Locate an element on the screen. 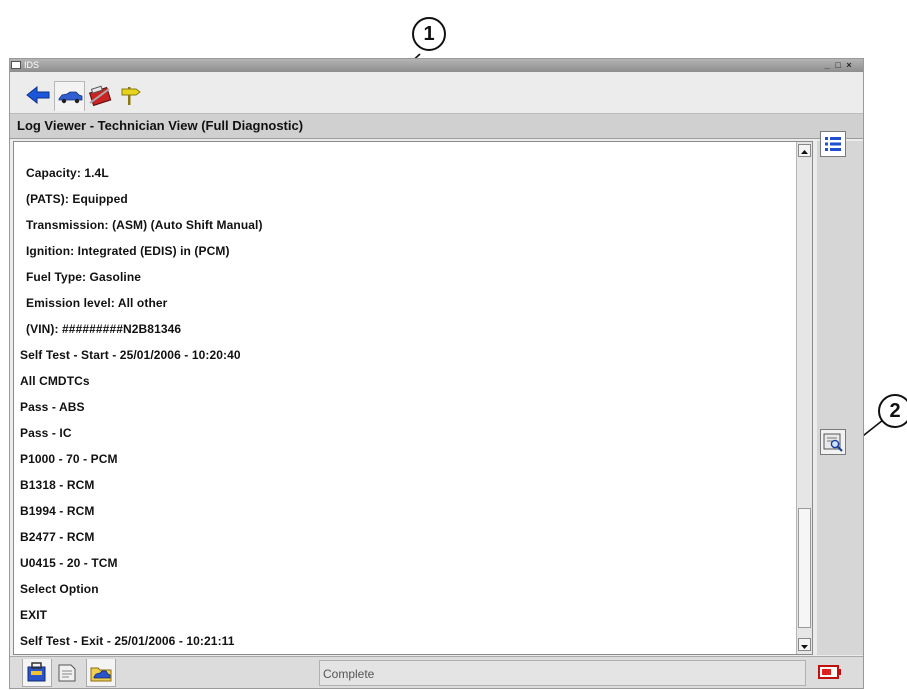 Image resolution: width=907 pixels, height=690 pixels. tab-back is located at coordinates (38, 96).